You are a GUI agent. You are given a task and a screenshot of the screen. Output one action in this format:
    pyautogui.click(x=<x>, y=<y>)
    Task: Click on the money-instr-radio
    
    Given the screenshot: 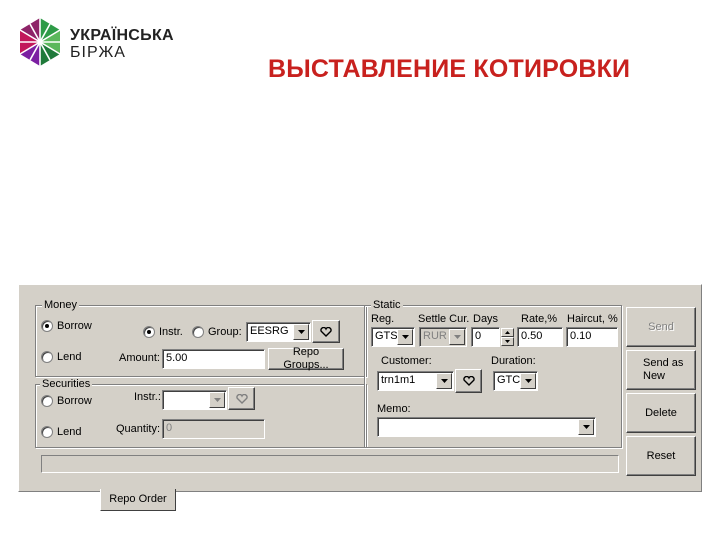 What is the action you would take?
    pyautogui.click(x=149, y=332)
    